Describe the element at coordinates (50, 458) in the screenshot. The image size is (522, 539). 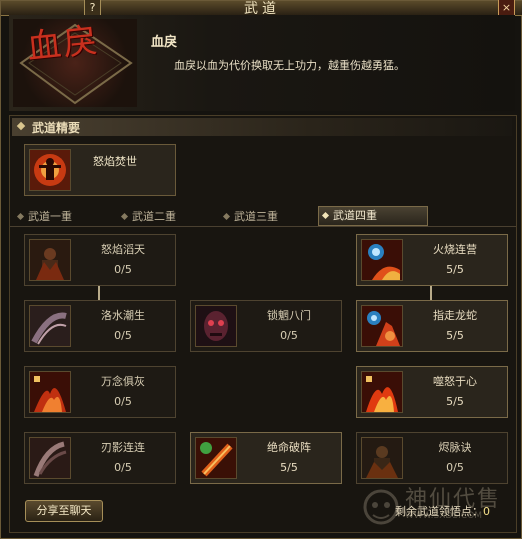
I see `blade-shadow-icon` at that location.